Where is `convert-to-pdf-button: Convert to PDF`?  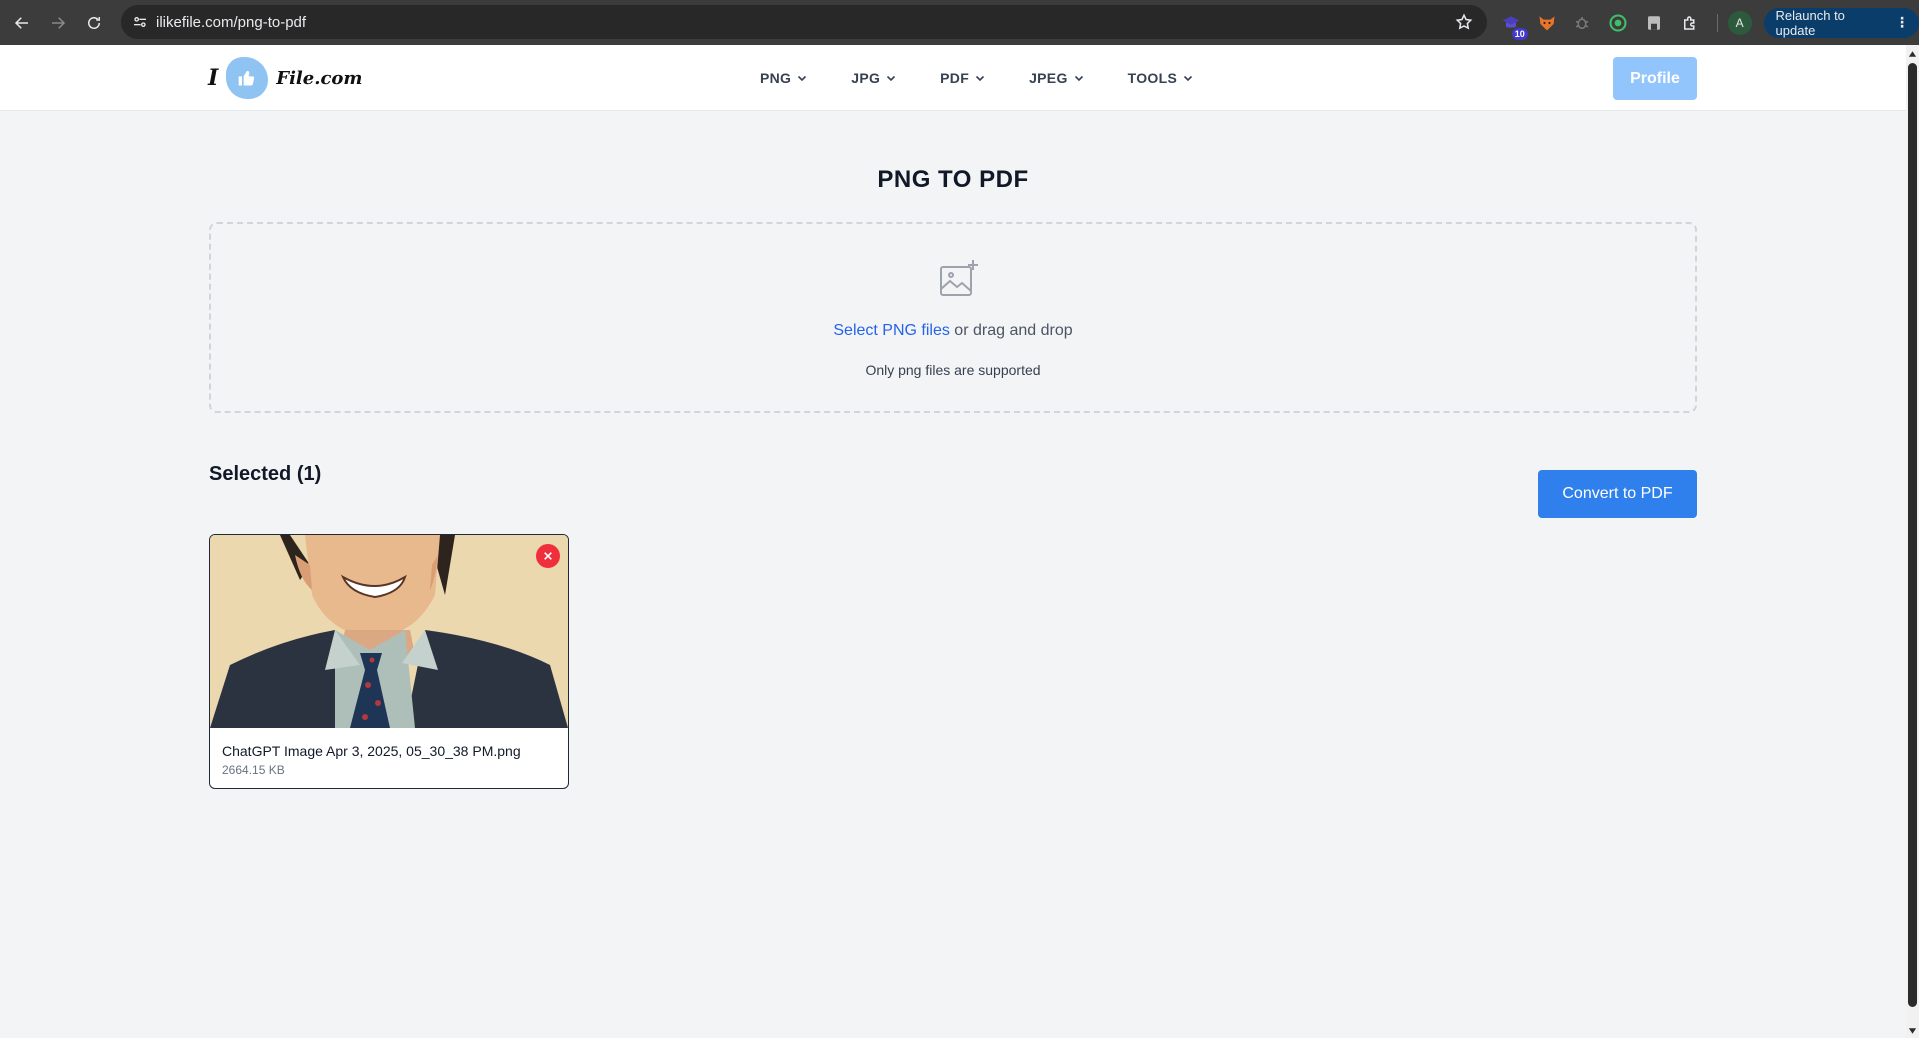
convert-to-pdf-button: Convert to PDF is located at coordinates (1617, 494).